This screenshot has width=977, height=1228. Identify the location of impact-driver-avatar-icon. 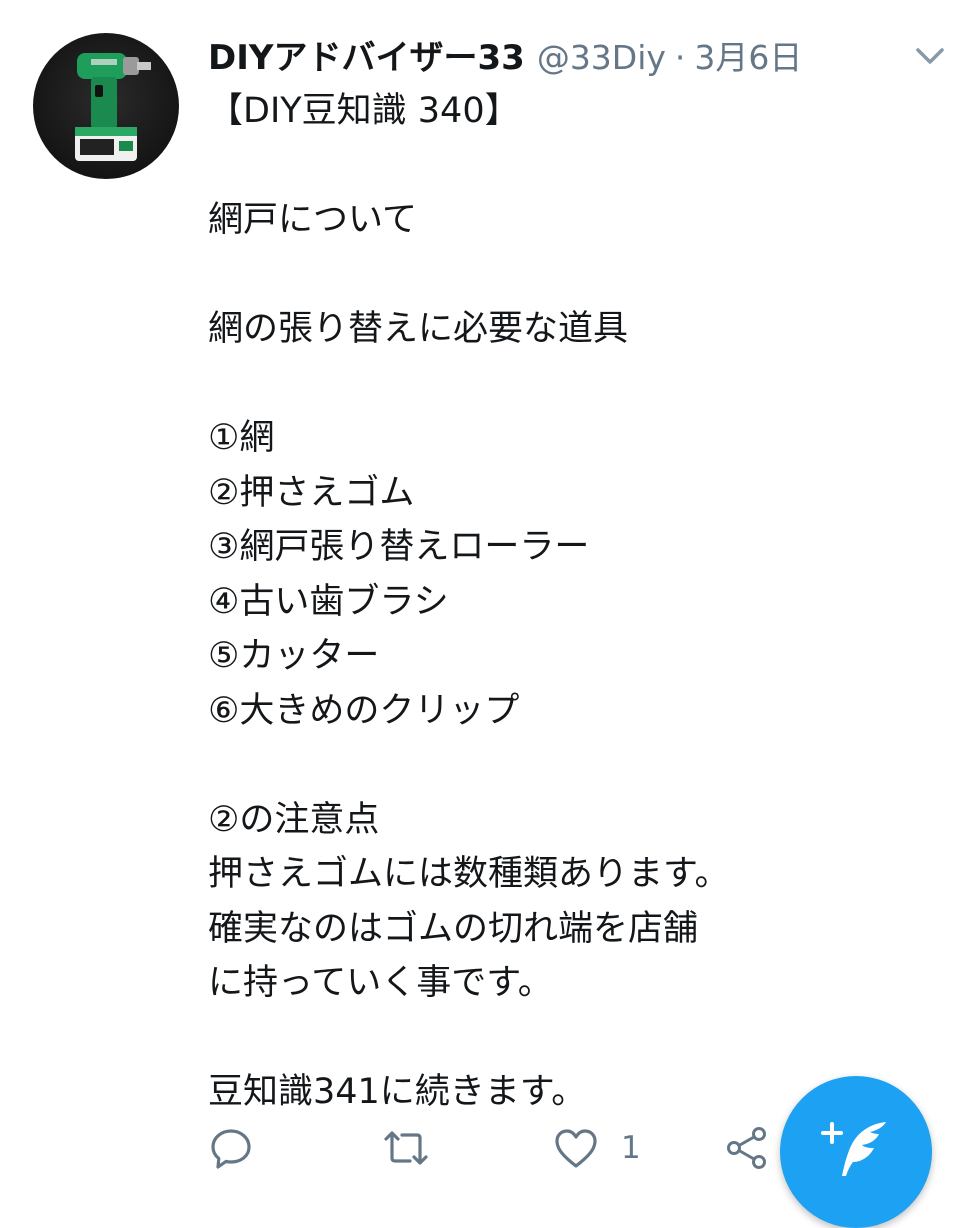
(113, 107).